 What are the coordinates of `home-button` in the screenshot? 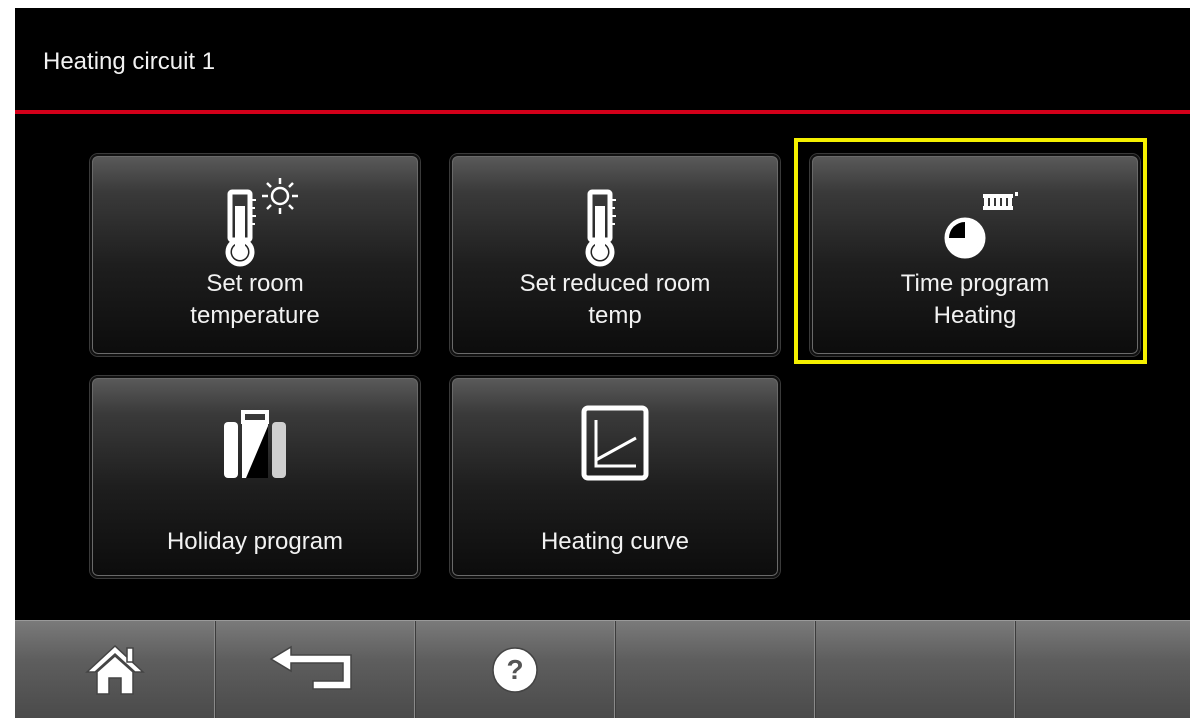 It's located at (115, 669).